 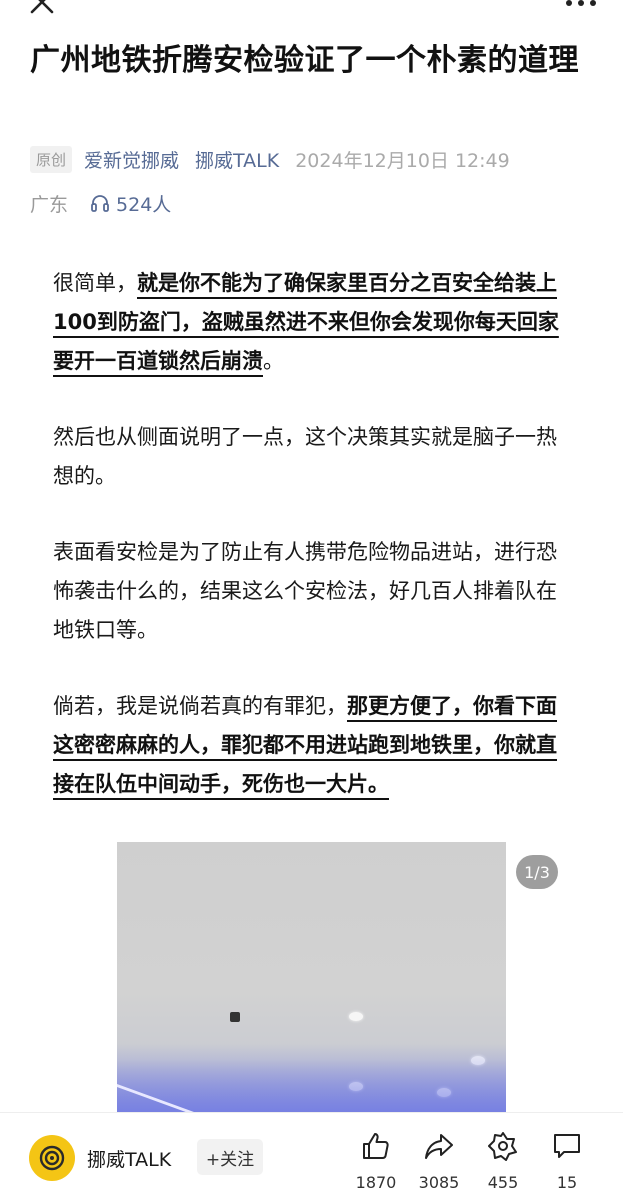 What do you see at coordinates (129, 1158) in the screenshot?
I see `bottom-account-name: 挪威TALK` at bounding box center [129, 1158].